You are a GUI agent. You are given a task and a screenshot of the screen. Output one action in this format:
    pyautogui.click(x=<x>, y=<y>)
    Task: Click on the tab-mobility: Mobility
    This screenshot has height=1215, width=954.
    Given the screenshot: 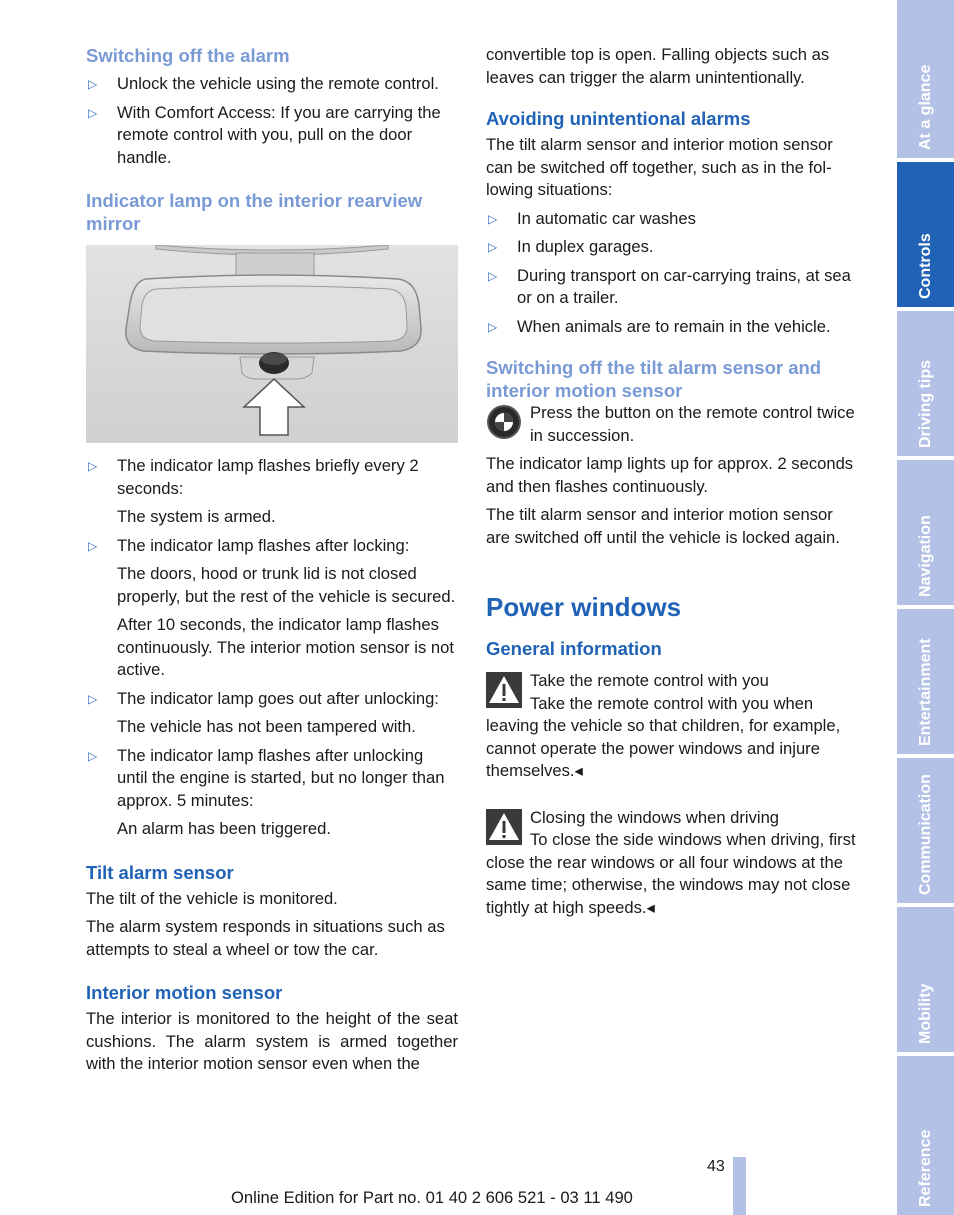 What is the action you would take?
    pyautogui.click(x=925, y=979)
    